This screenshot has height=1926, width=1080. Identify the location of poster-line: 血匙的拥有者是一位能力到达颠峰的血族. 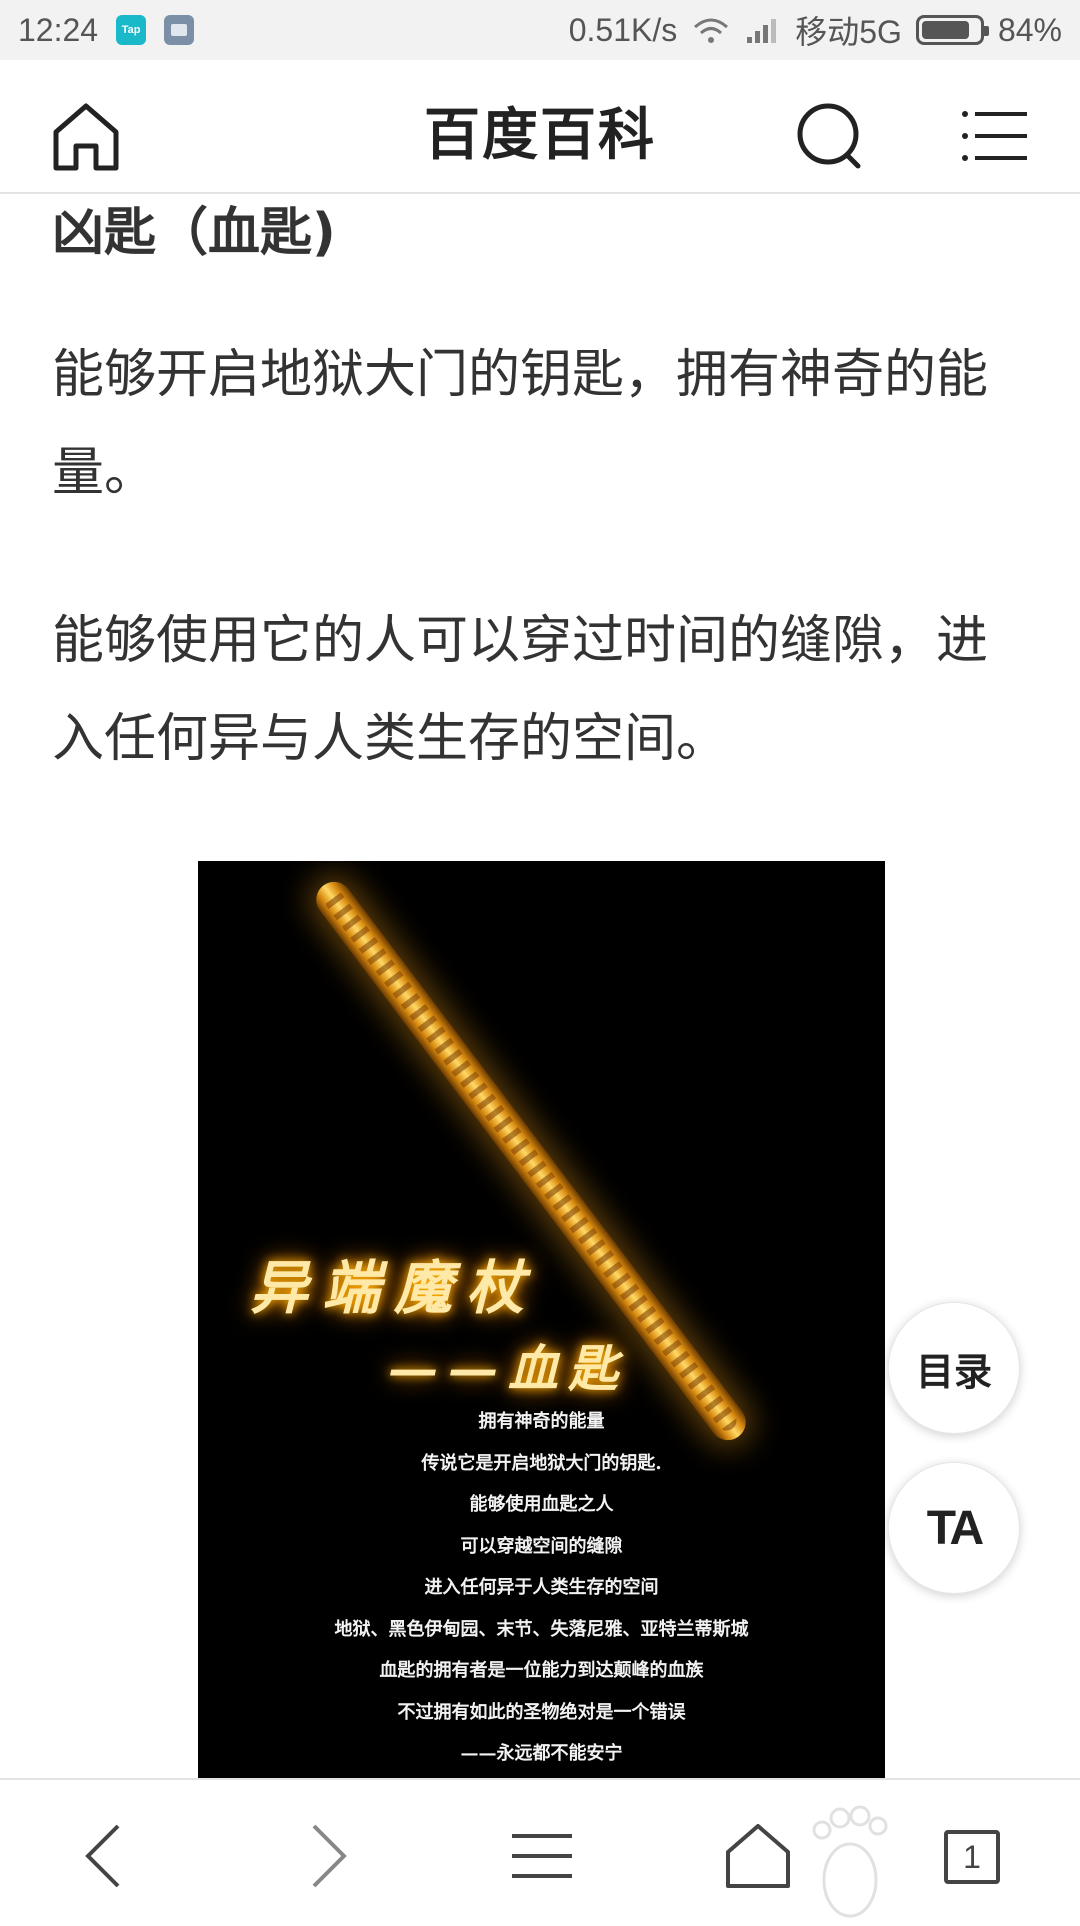
(541, 1670).